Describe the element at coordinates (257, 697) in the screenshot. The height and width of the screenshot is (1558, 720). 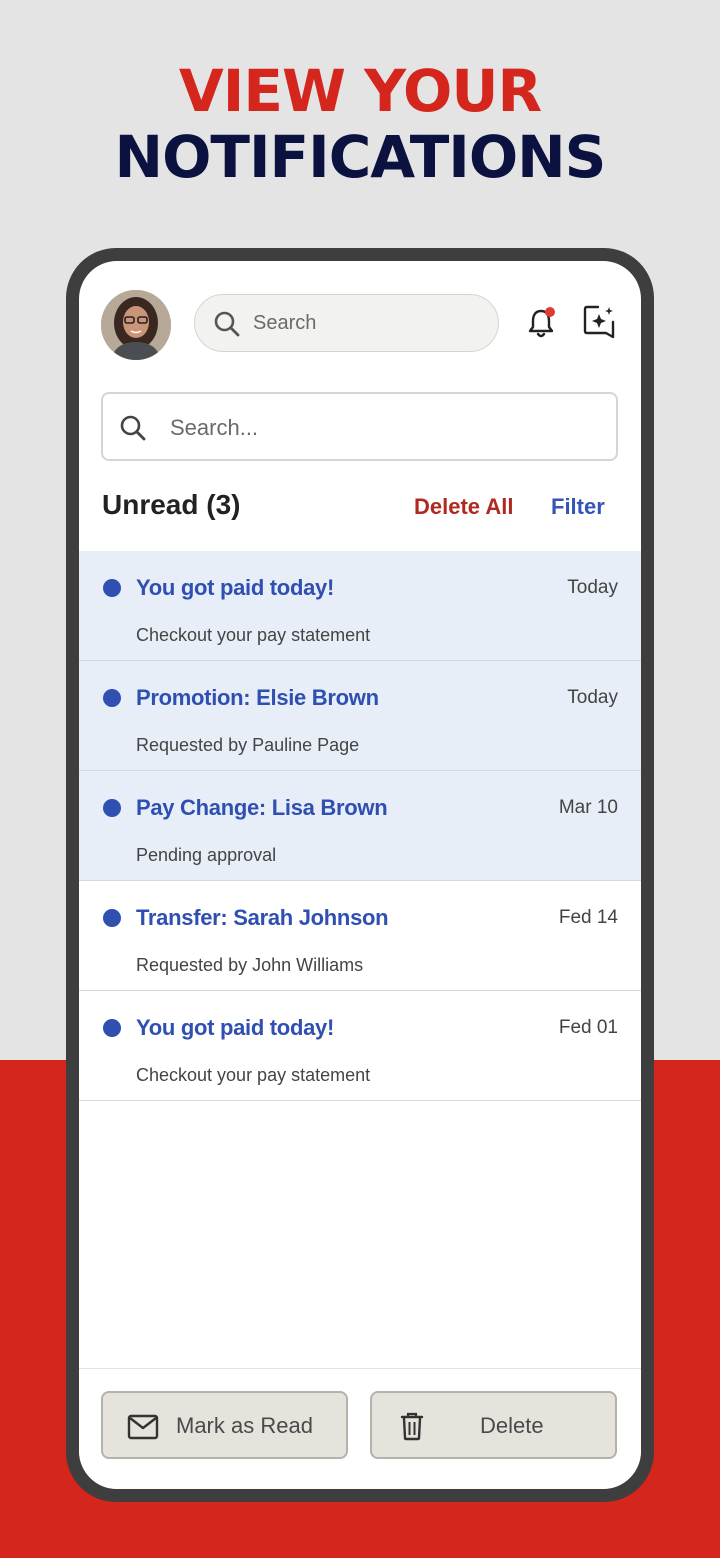
I see `notification-title: Promotion: Elsie Brown` at that location.